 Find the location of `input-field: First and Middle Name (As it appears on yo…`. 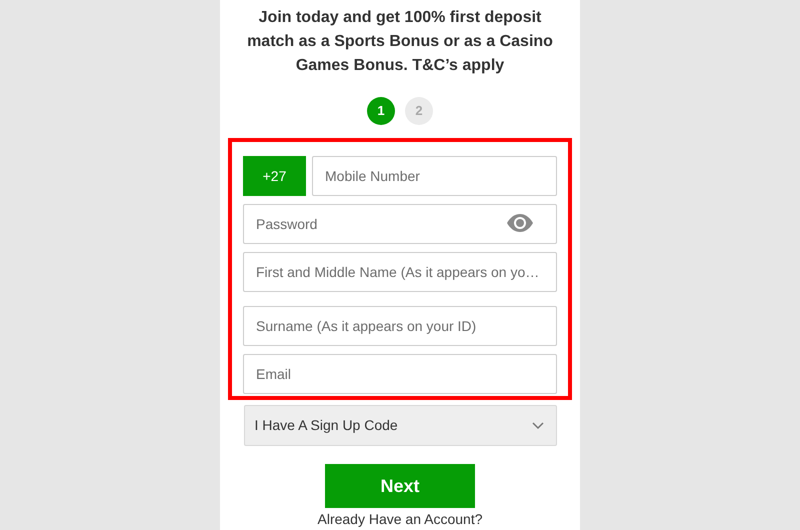

input-field: First and Middle Name (As it appears on yo… is located at coordinates (400, 272).